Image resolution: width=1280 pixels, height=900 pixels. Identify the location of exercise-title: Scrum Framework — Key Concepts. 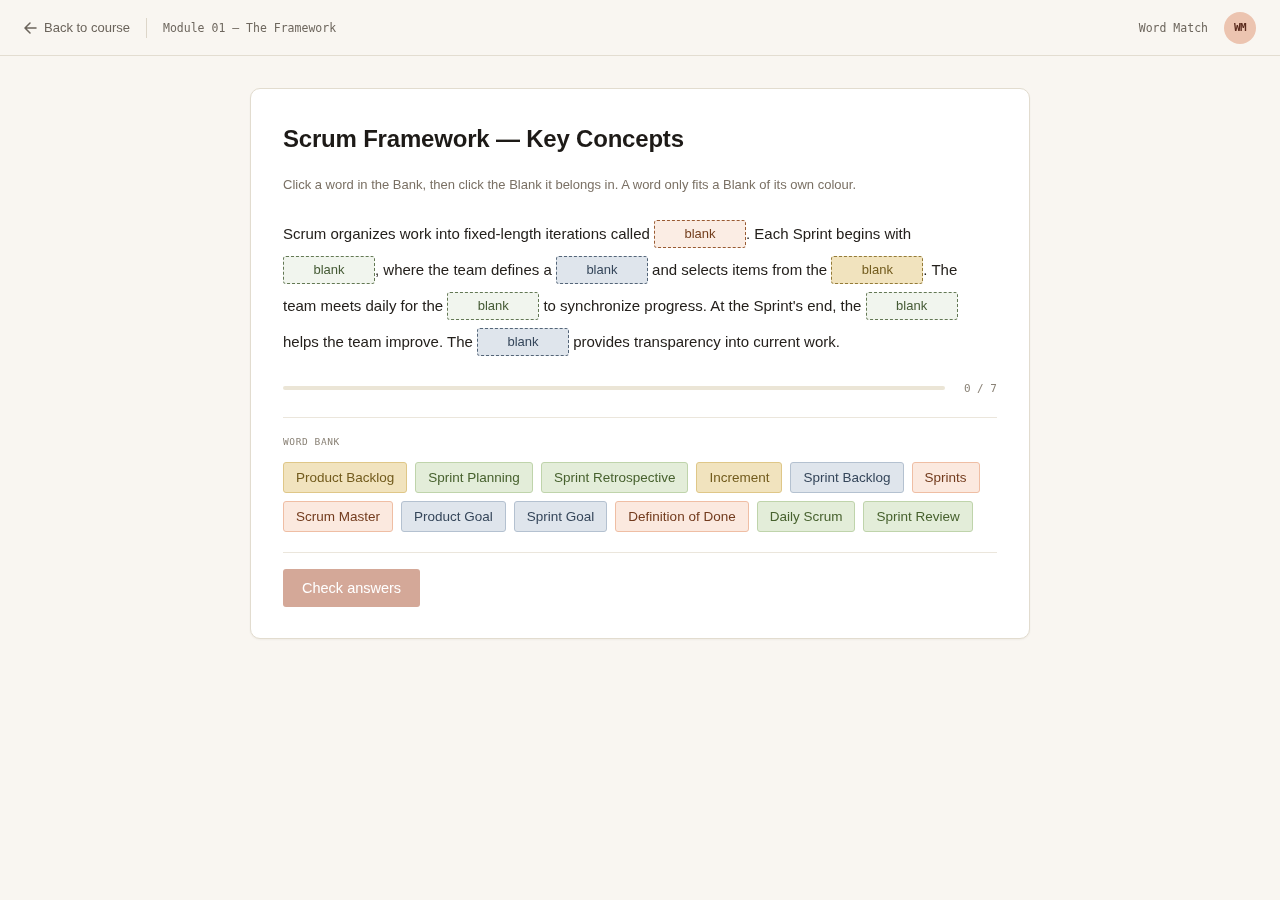
(484, 138).